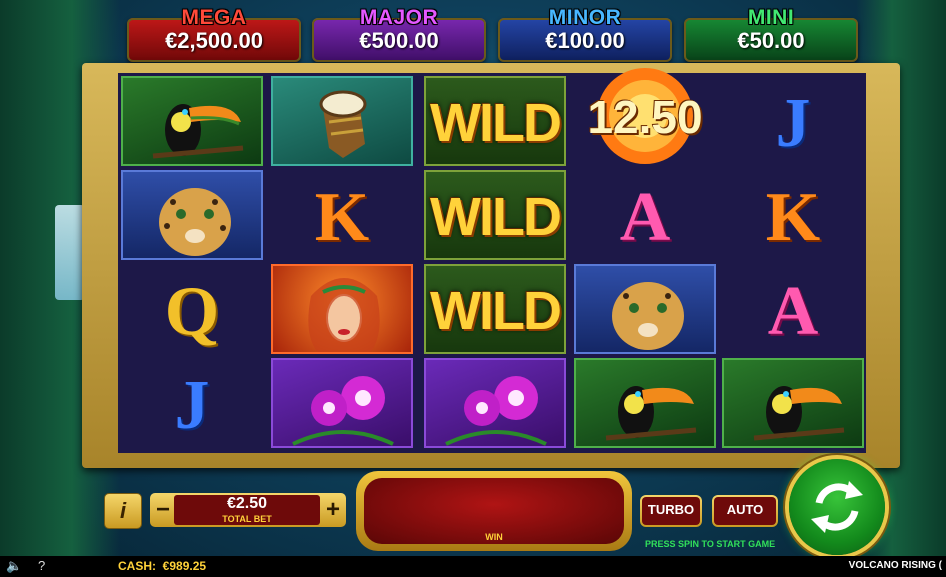 This screenshot has height=577, width=946. I want to click on jackpot-major: MAJOR €500.00, so click(399, 34).